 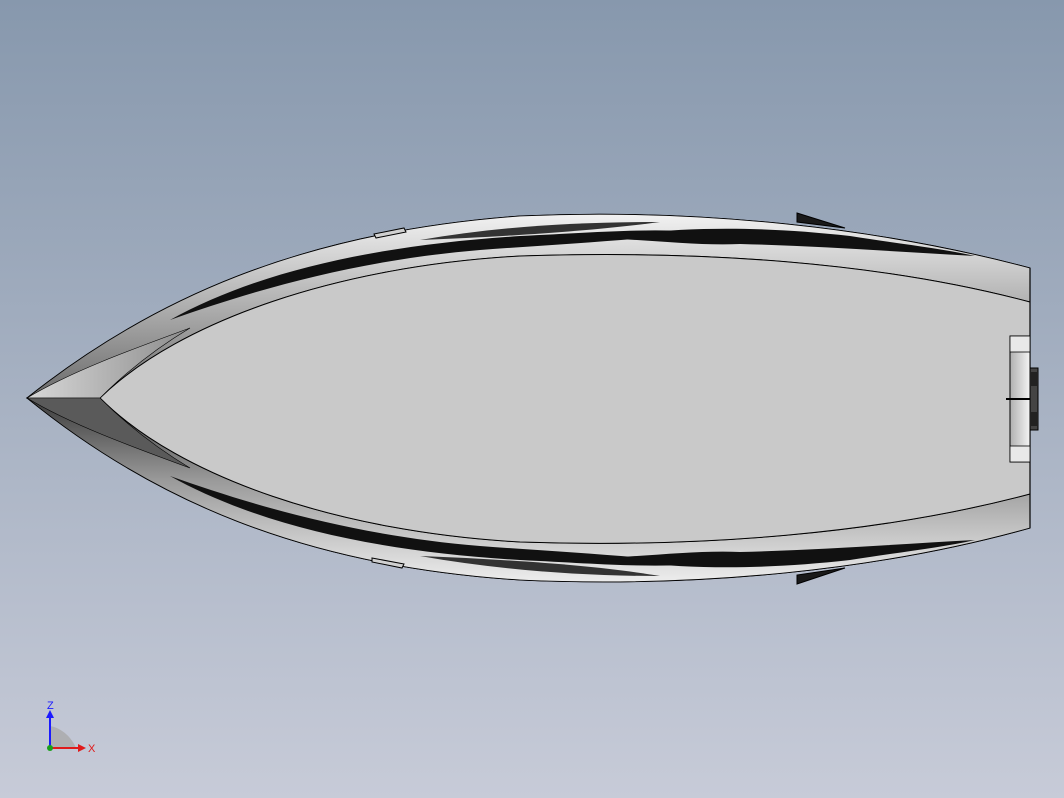 What do you see at coordinates (50, 748) in the screenshot?
I see `triad-origin` at bounding box center [50, 748].